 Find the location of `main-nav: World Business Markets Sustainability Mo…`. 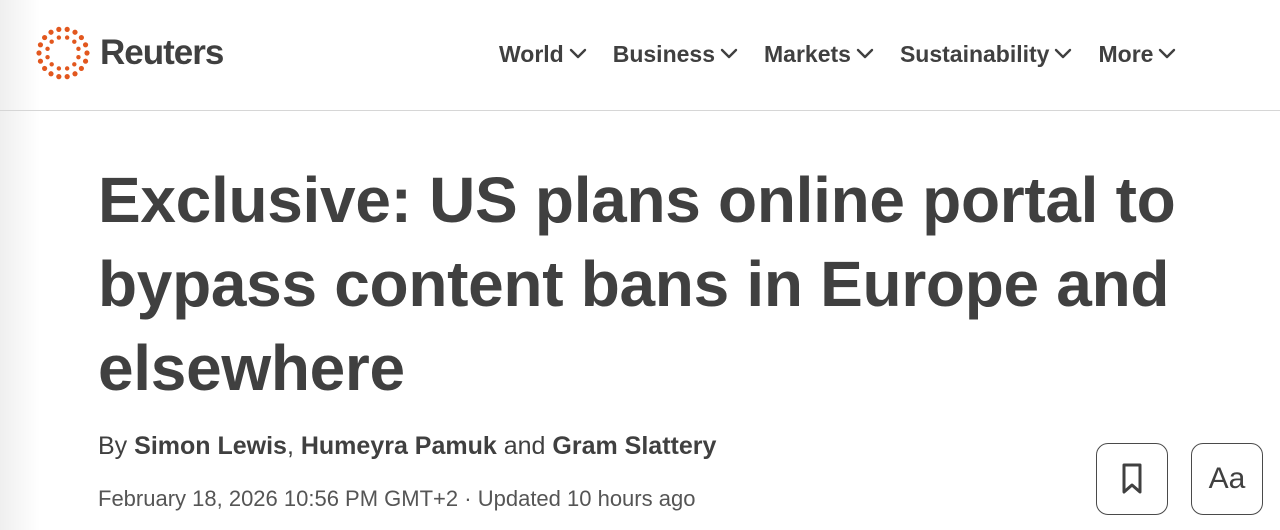

main-nav: World Business Markets Sustainability Mo… is located at coordinates (837, 54).